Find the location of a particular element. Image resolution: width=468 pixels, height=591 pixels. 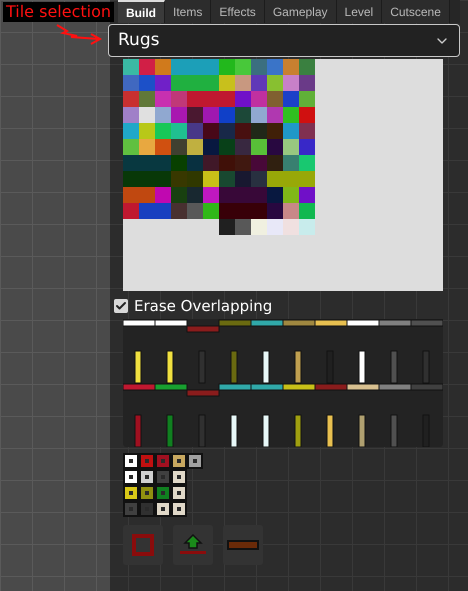

wall-tiles-drawing is located at coordinates (283, 383).